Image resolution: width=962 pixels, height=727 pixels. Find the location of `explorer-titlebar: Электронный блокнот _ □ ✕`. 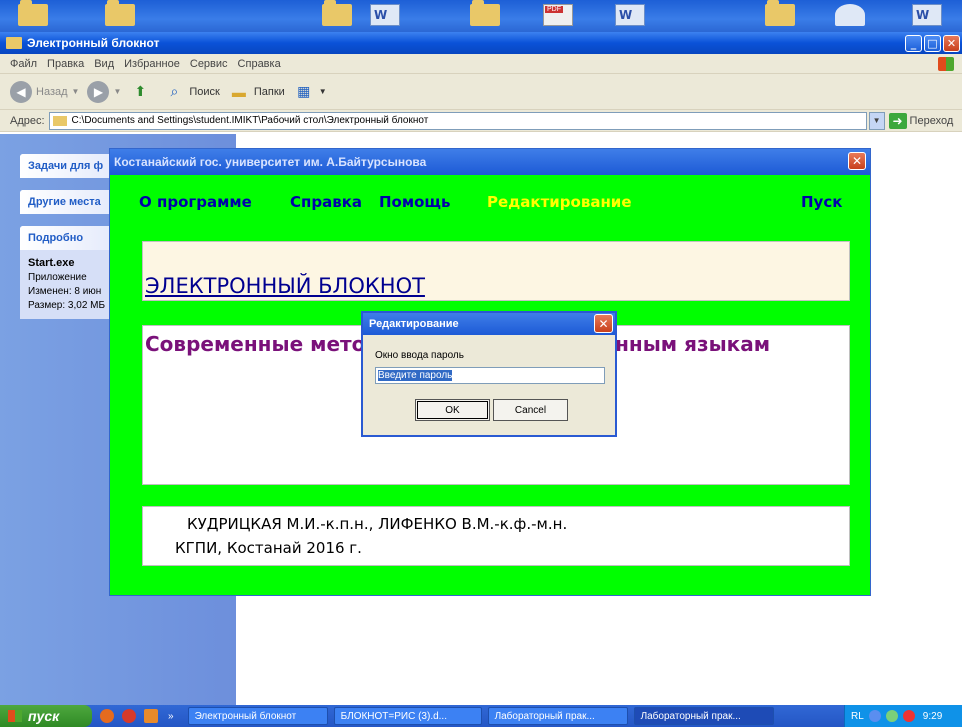

explorer-titlebar: Электронный блокнот _ □ ✕ is located at coordinates (481, 43).